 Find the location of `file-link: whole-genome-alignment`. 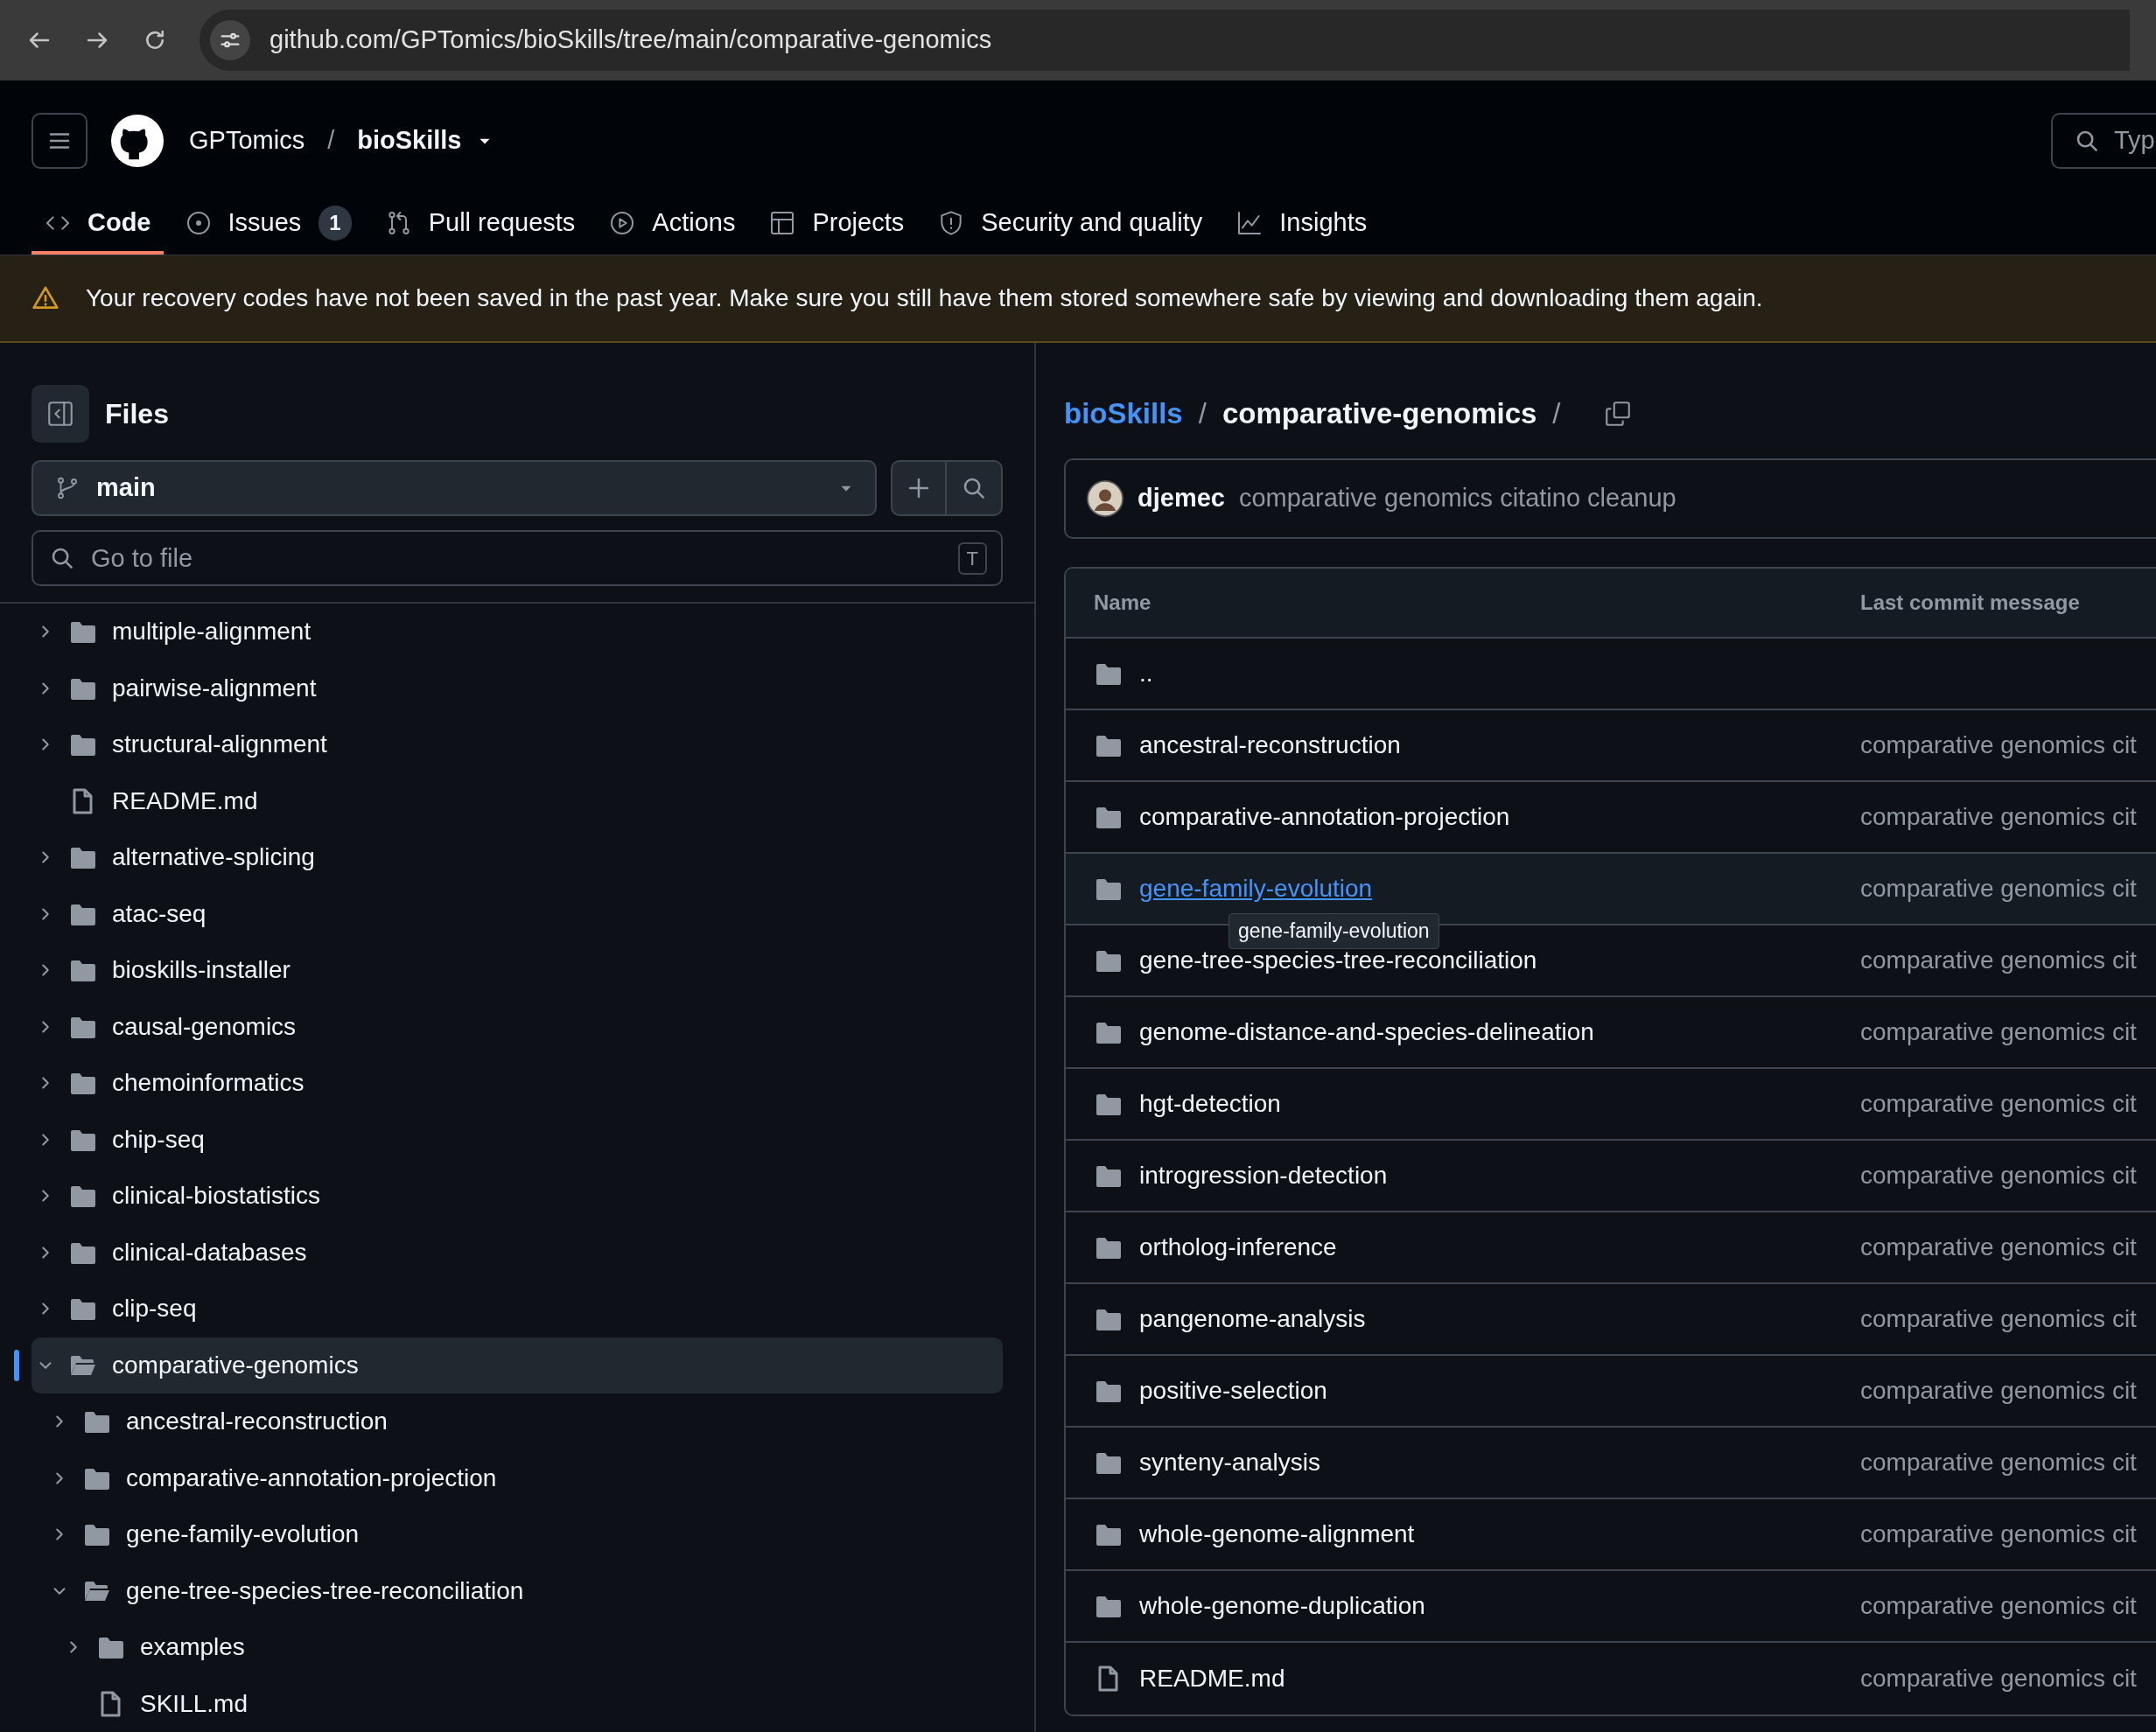

file-link: whole-genome-alignment is located at coordinates (1277, 1534).